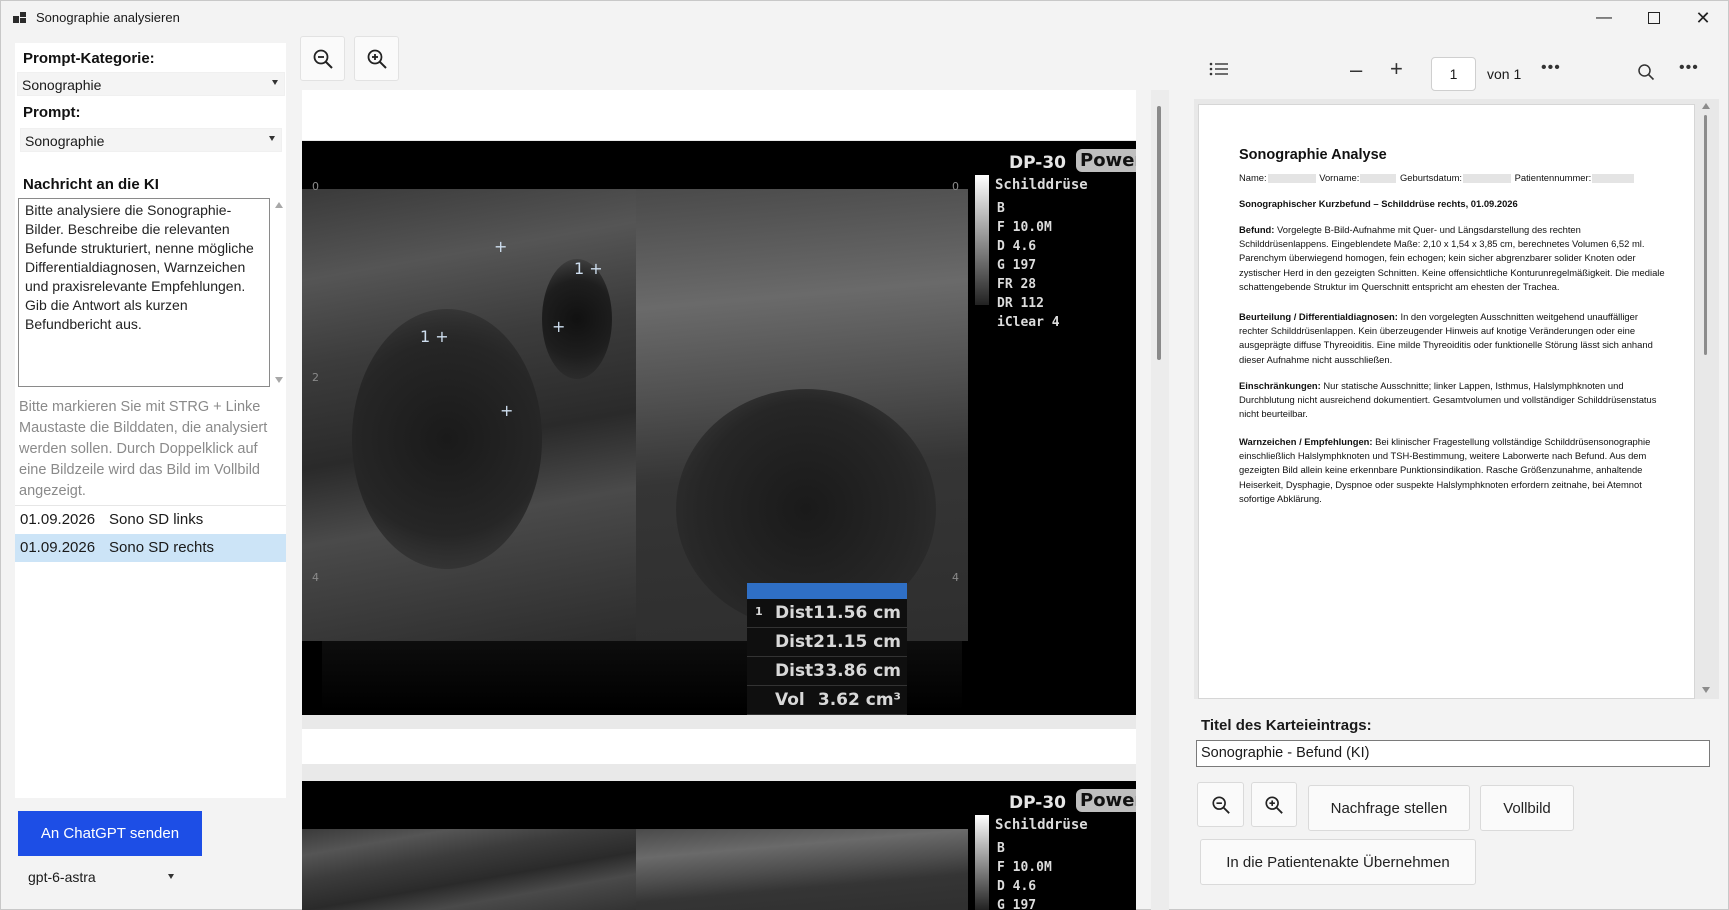 The image size is (1729, 910). I want to click on prompt-category-select: Sonographie, so click(151, 84).